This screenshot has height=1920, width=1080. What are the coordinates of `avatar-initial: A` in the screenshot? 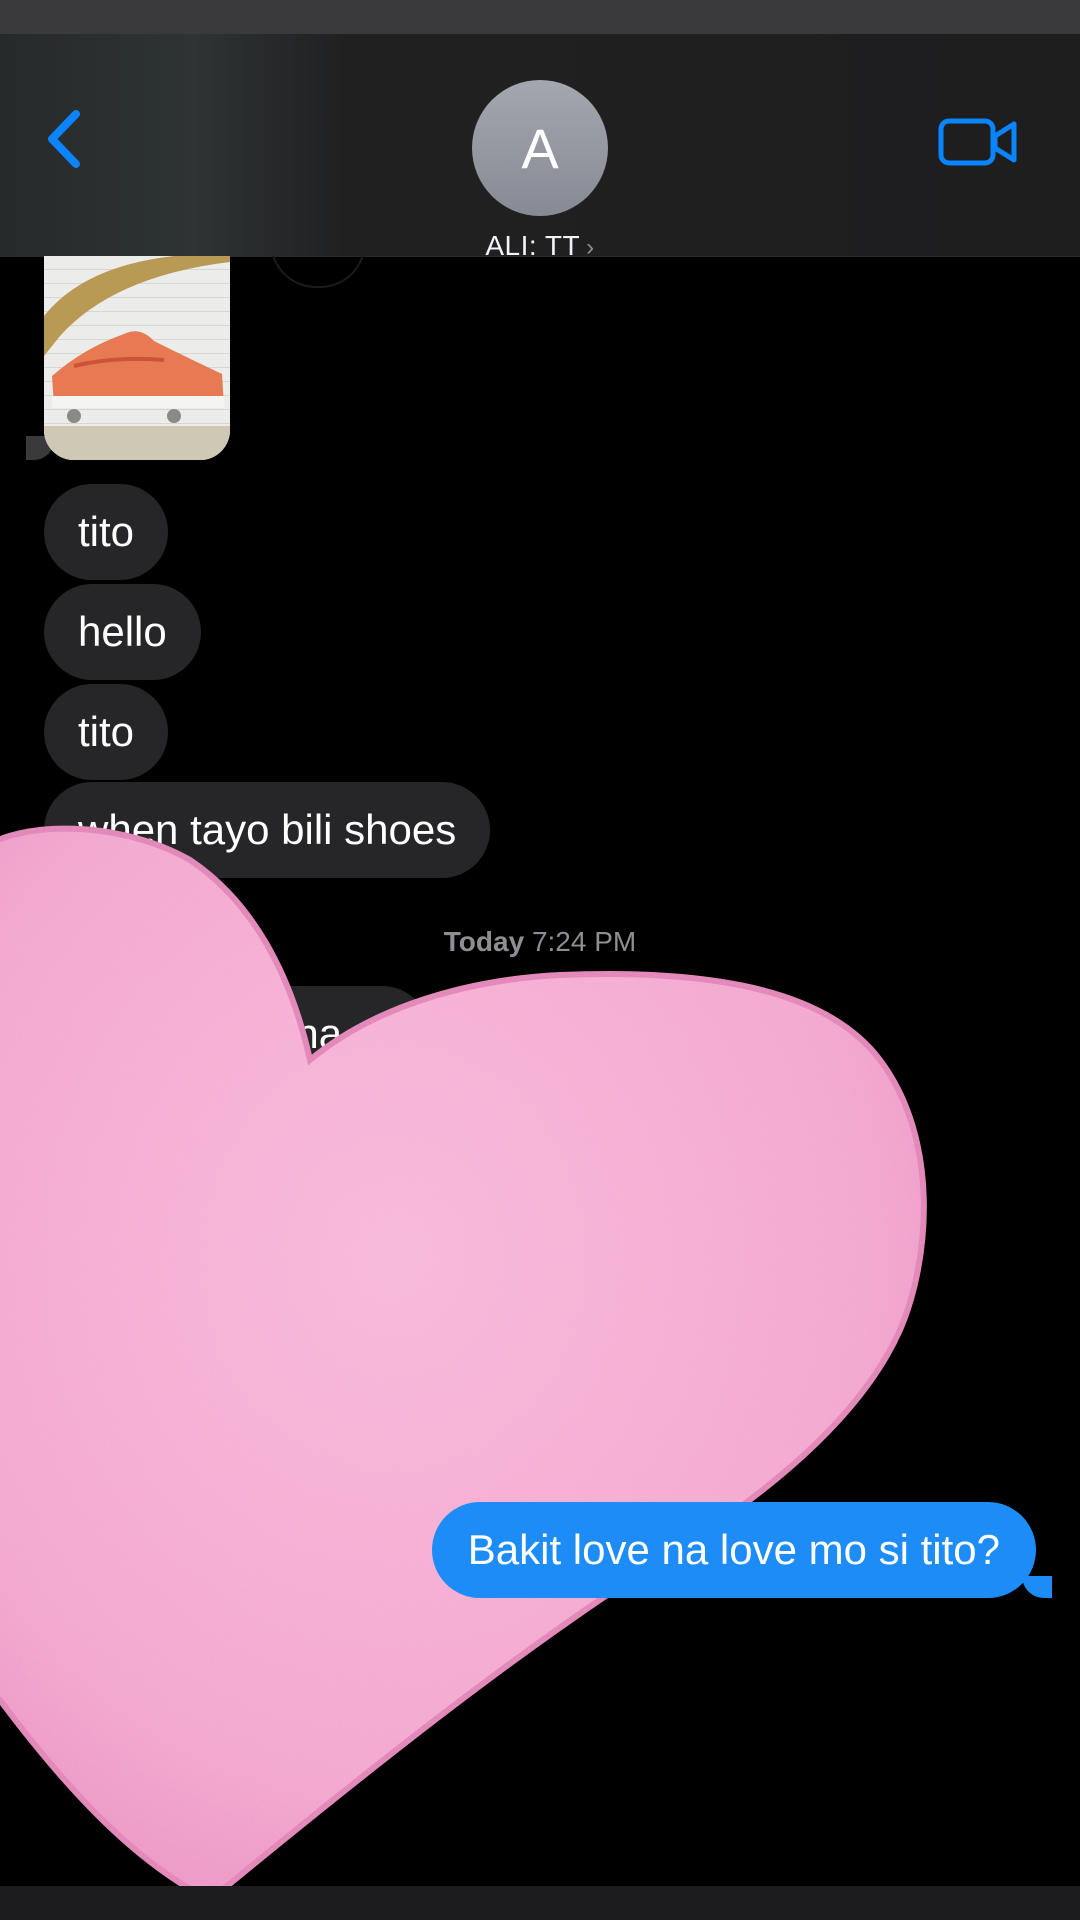 It's located at (540, 148).